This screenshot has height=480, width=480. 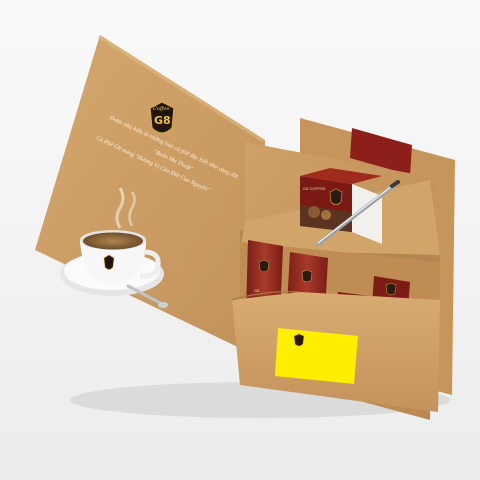 I want to click on logo-mark: G8, so click(x=162, y=120).